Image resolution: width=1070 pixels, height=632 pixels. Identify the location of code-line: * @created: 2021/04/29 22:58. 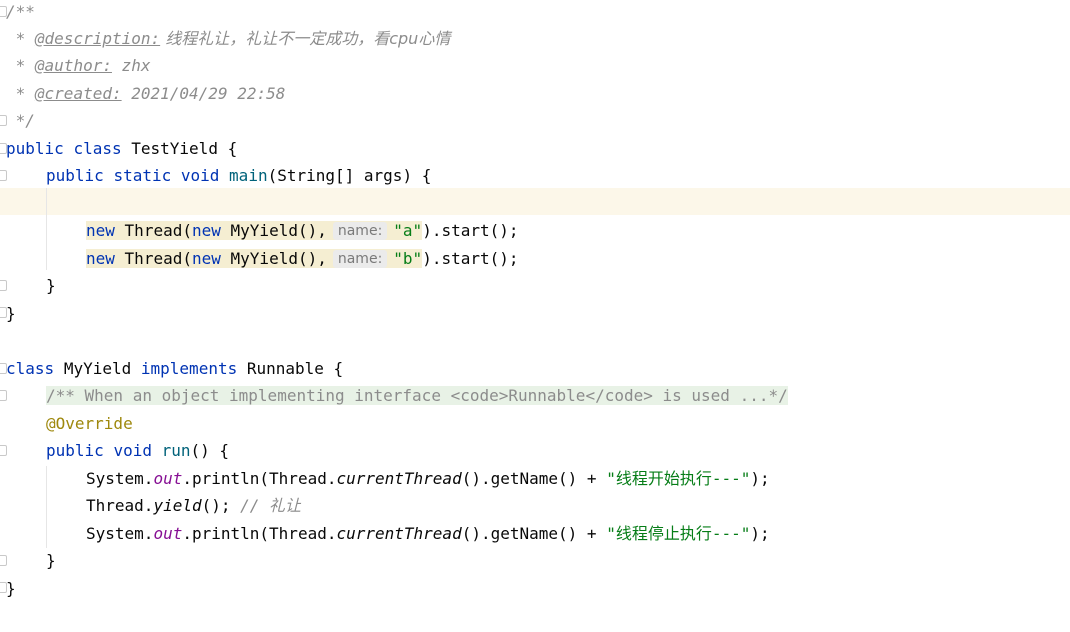
(146, 93).